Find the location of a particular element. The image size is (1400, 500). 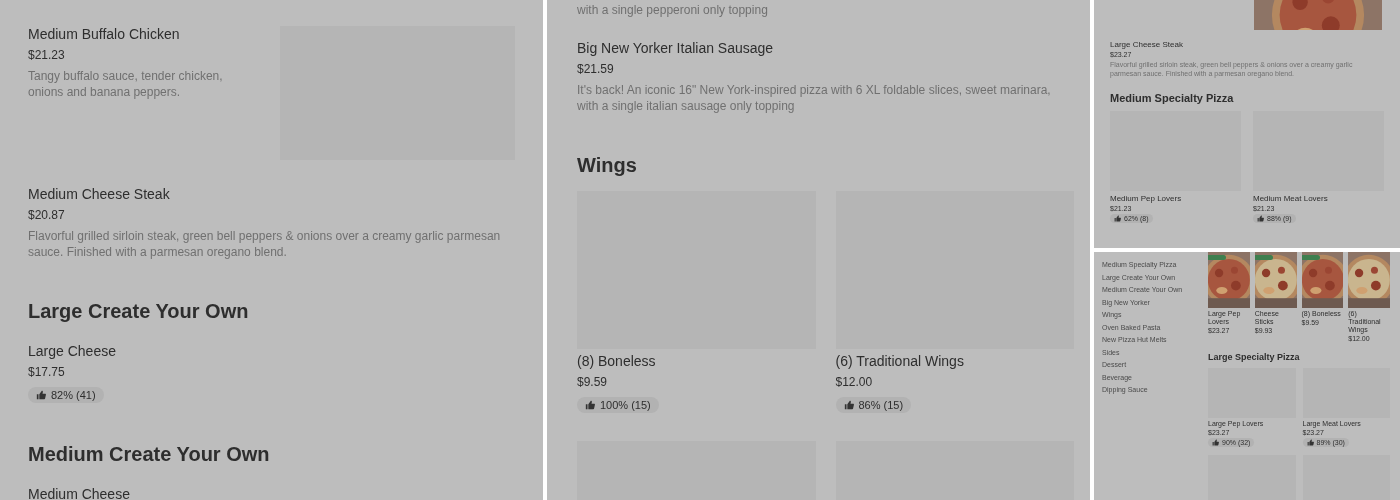

item-price: $21.23 is located at coordinates (46, 55).